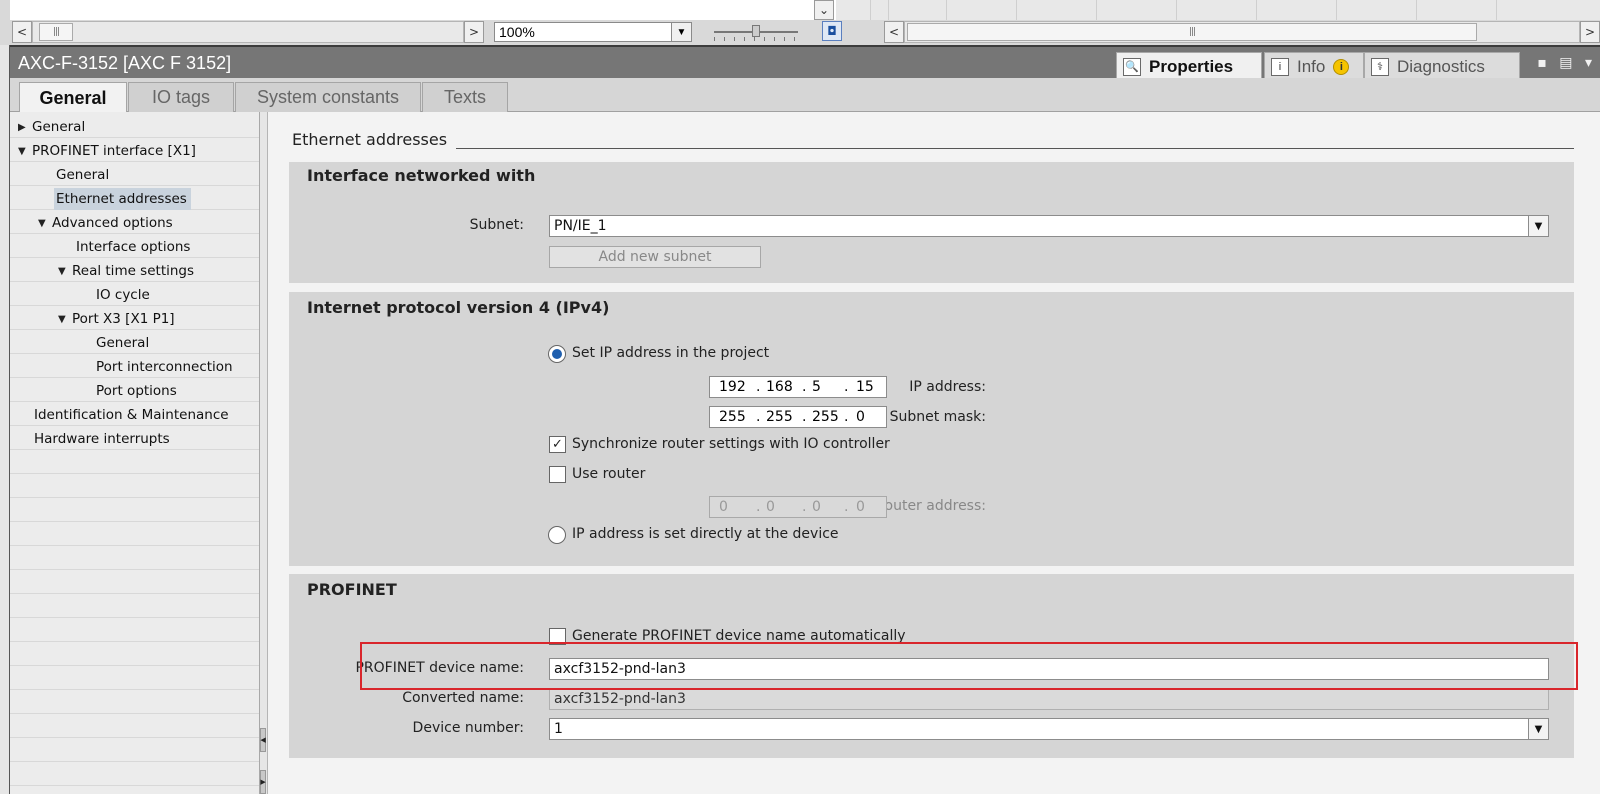 Image resolution: width=1600 pixels, height=794 pixels. Describe the element at coordinates (25, 127) in the screenshot. I see `caret-right-icon: ▶` at that location.